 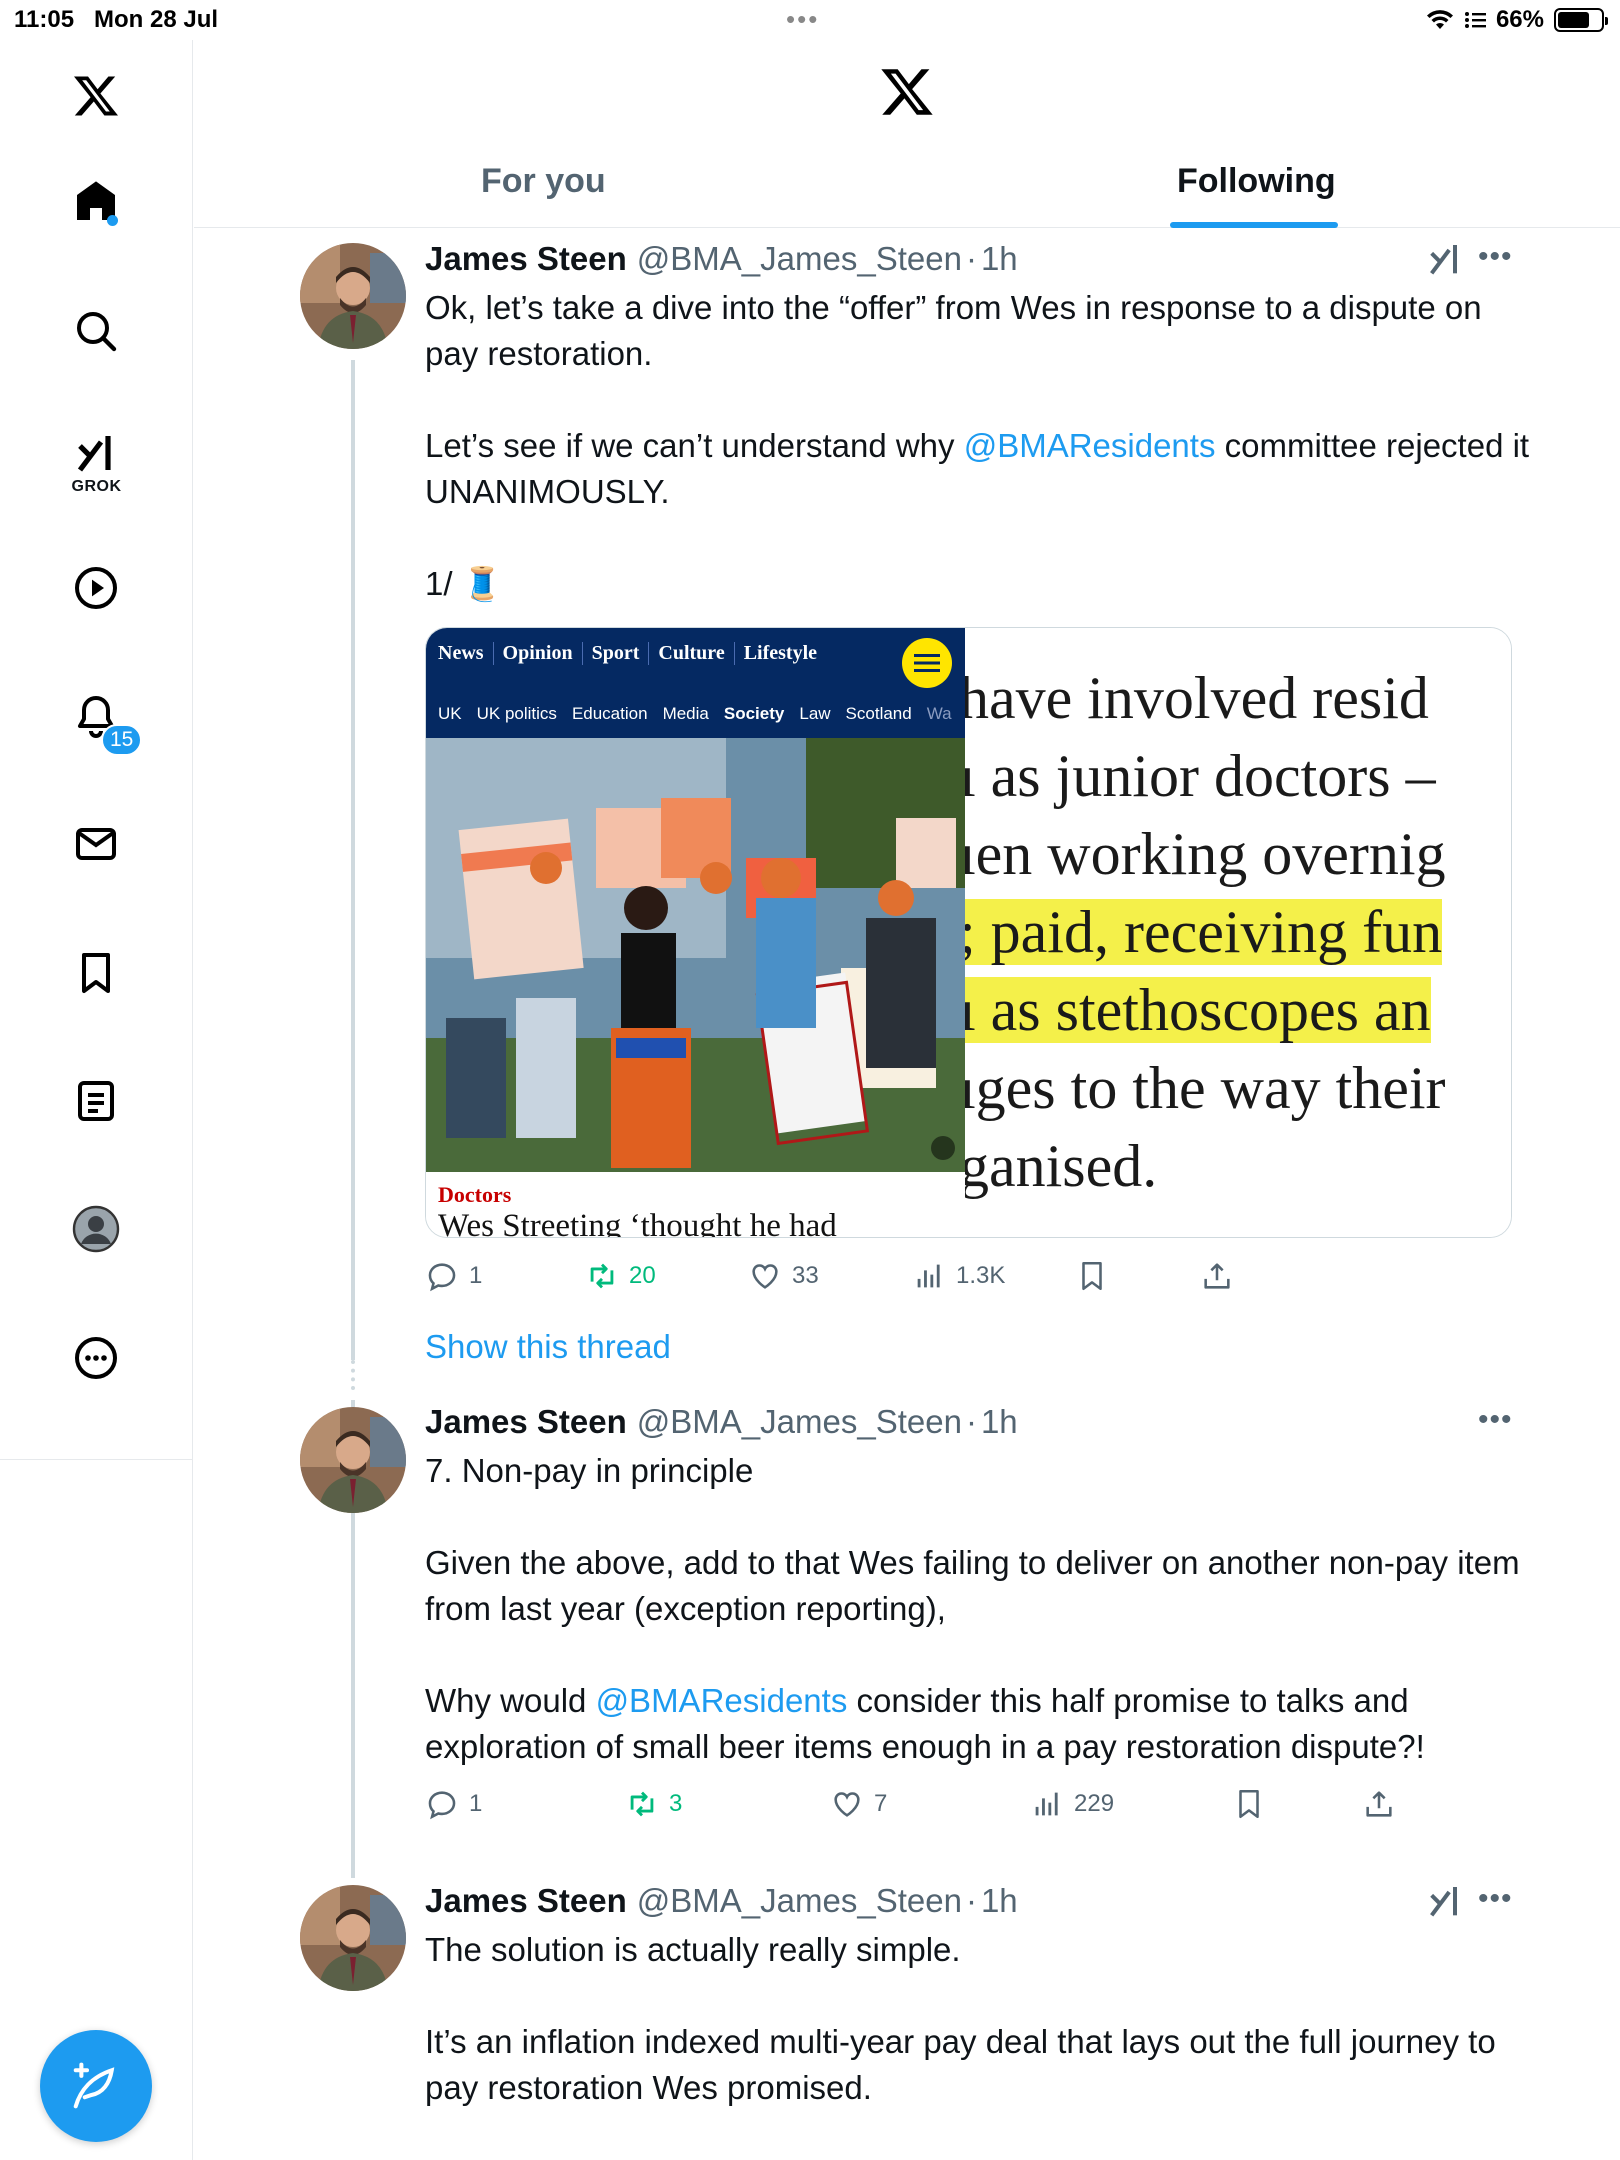 What do you see at coordinates (620, 1276) in the screenshot?
I see `repost-button: 20` at bounding box center [620, 1276].